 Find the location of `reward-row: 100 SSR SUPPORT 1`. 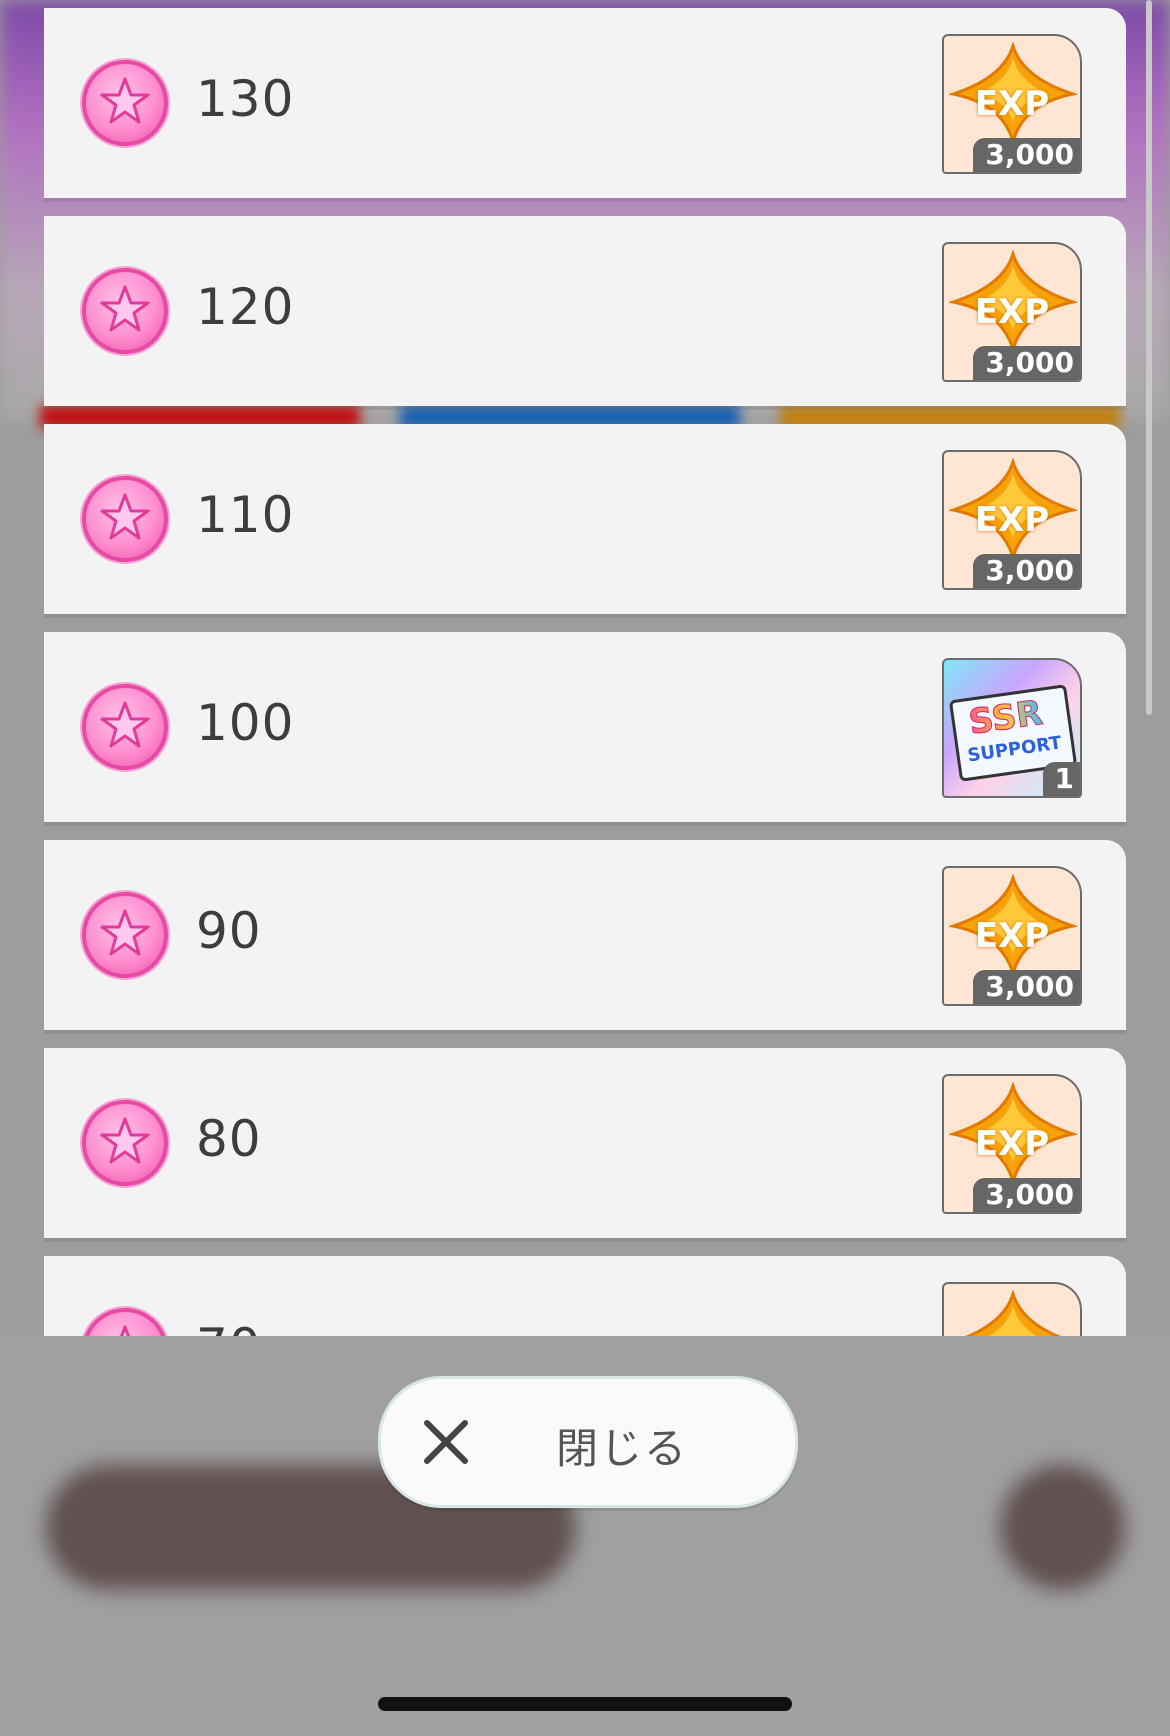

reward-row: 100 SSR SUPPORT 1 is located at coordinates (585, 727).